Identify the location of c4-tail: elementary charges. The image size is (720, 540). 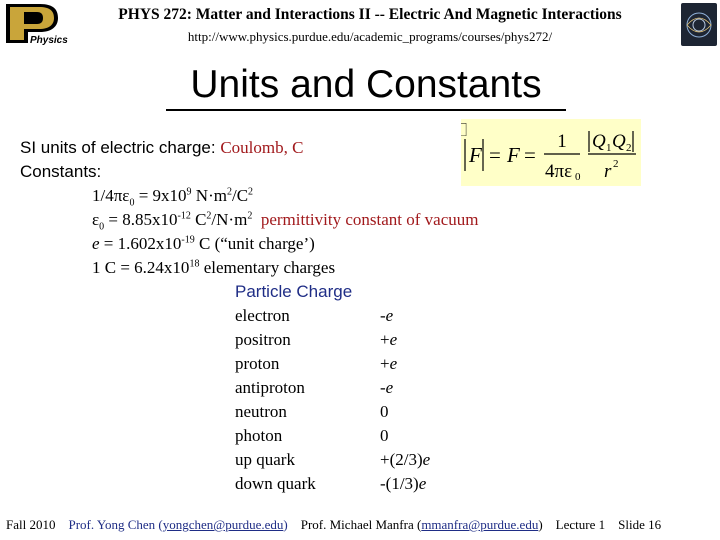
(267, 267).